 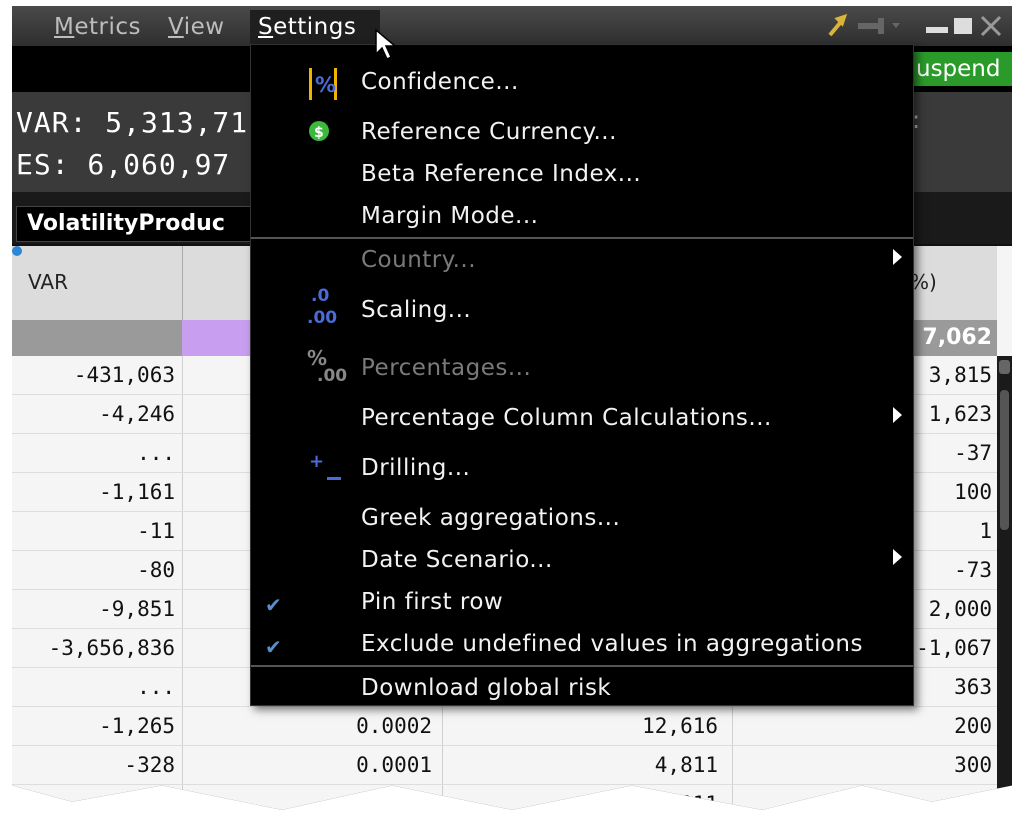 What do you see at coordinates (327, 472) in the screenshot?
I see `drilling-icon: +` at bounding box center [327, 472].